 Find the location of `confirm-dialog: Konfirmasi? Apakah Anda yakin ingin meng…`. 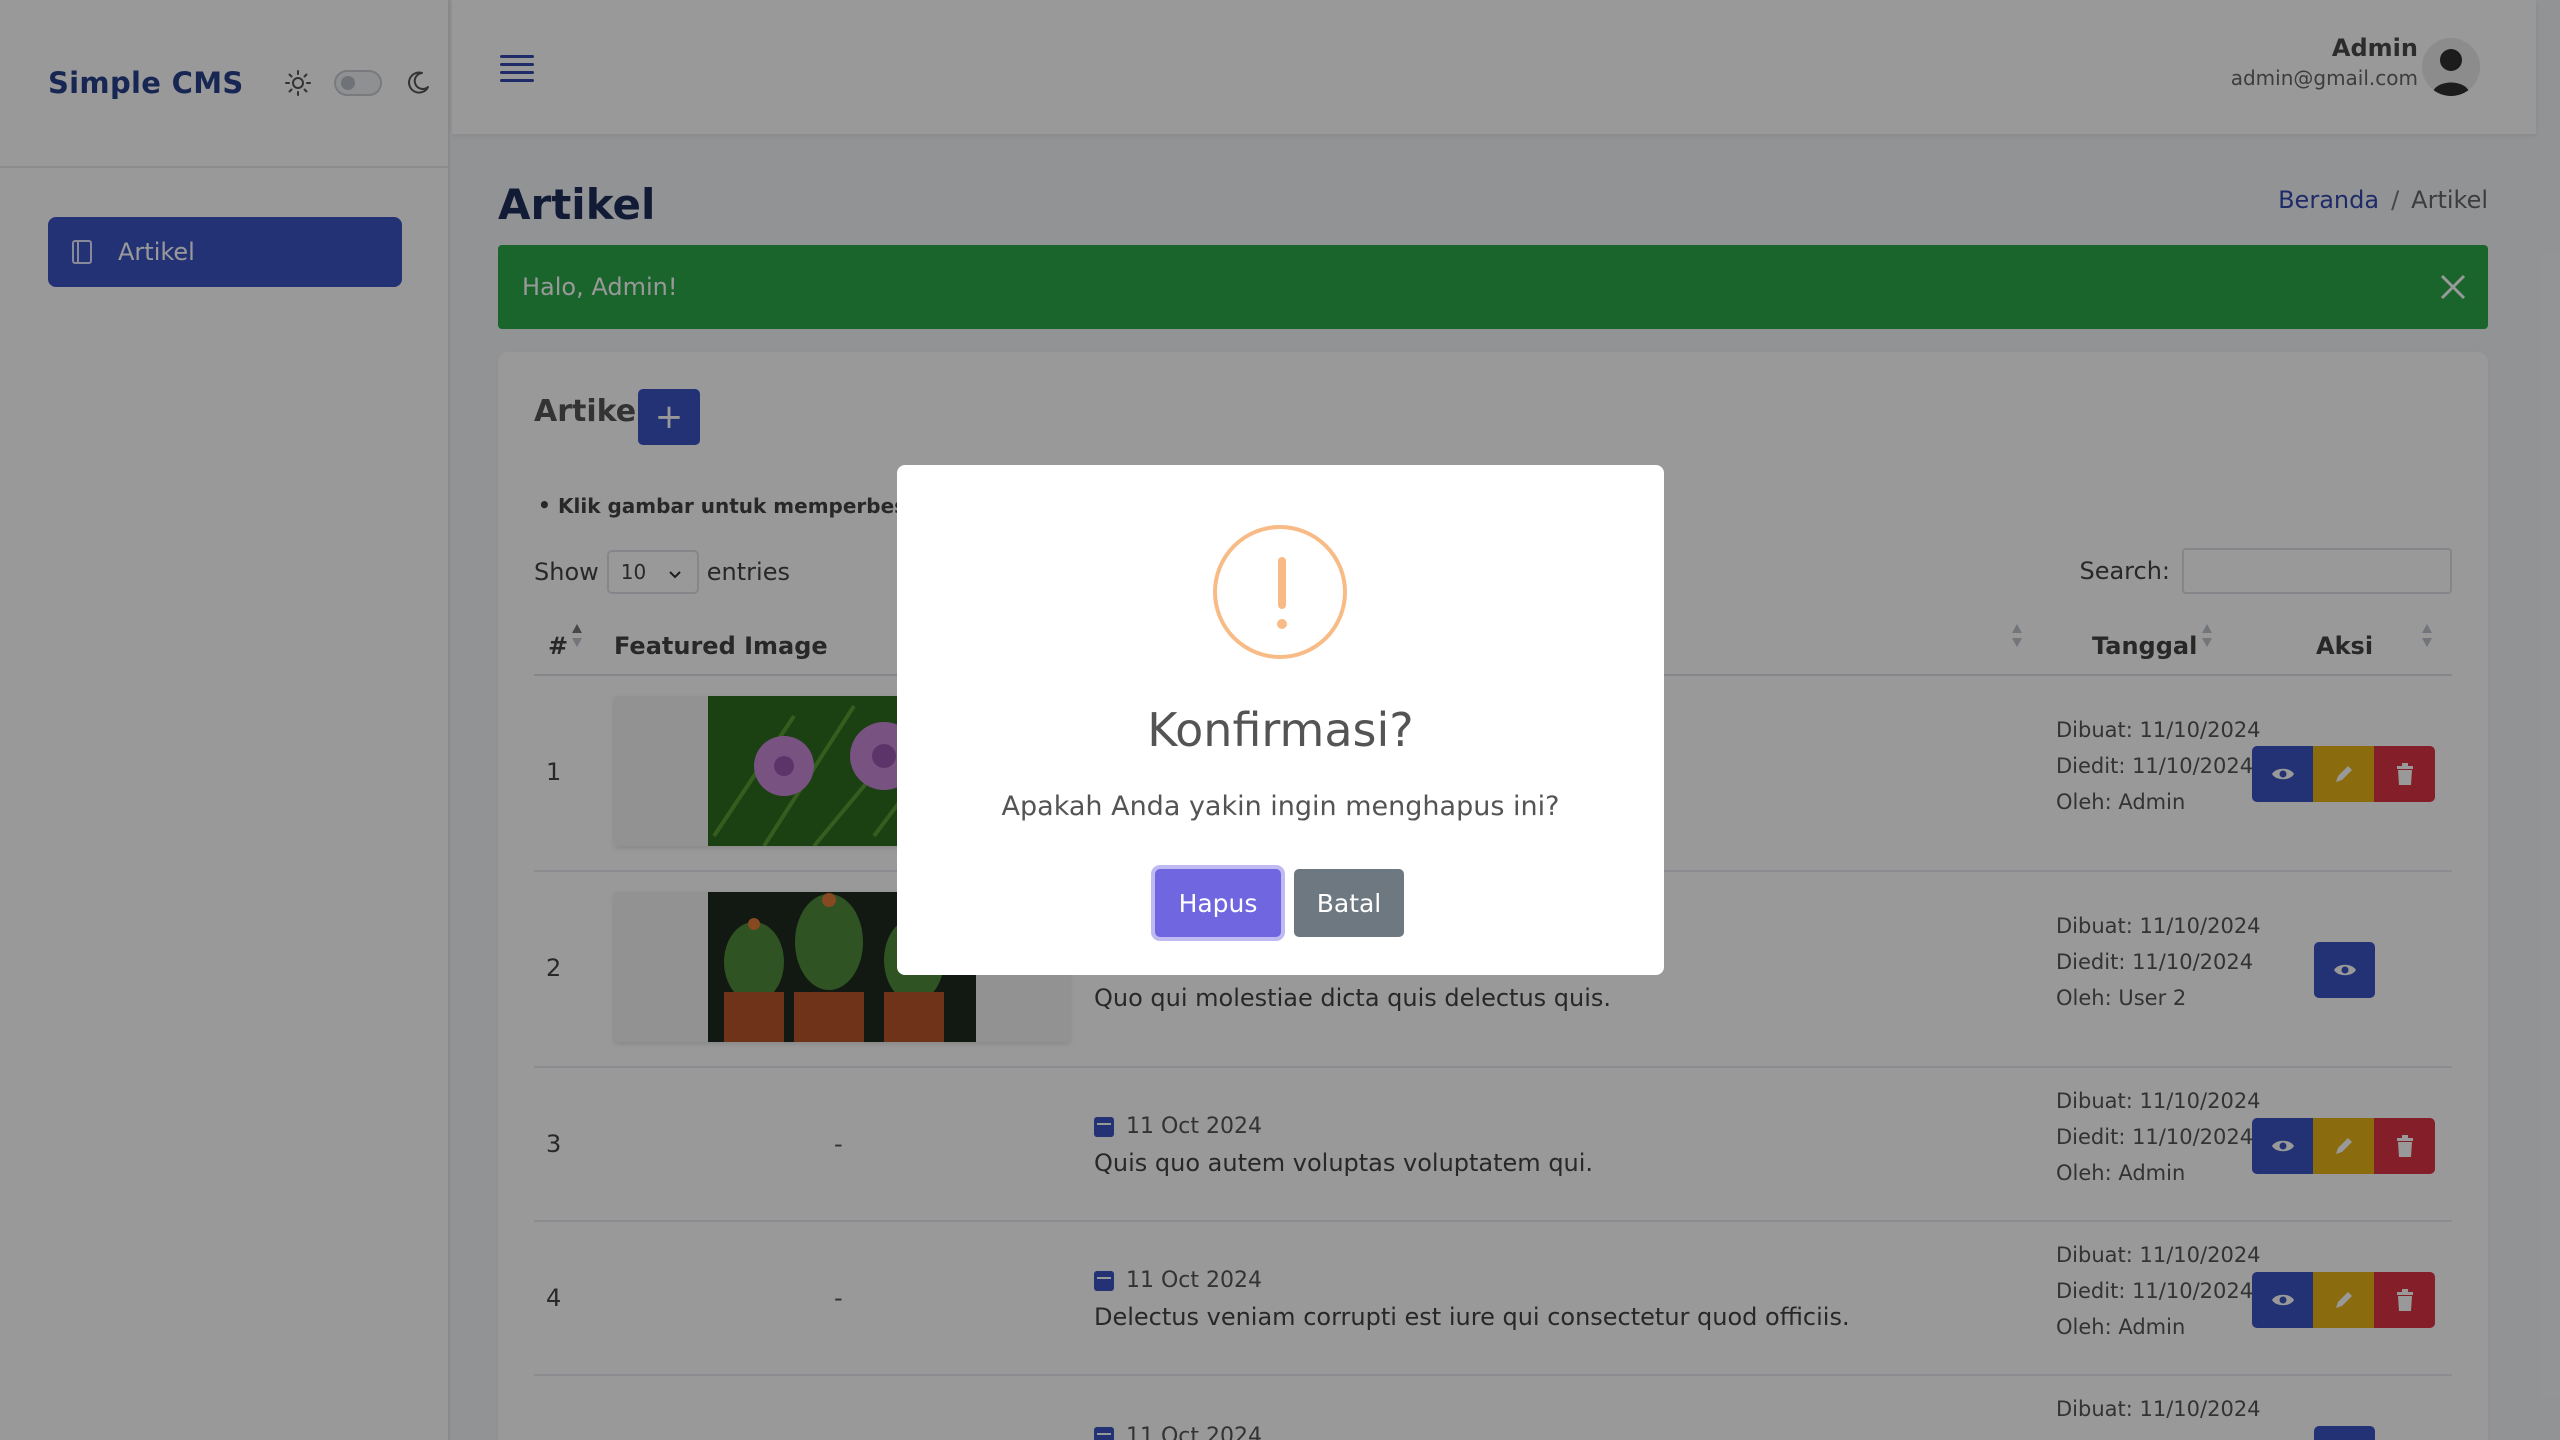

confirm-dialog: Konfirmasi? Apakah Anda yakin ingin meng… is located at coordinates (1280, 720).